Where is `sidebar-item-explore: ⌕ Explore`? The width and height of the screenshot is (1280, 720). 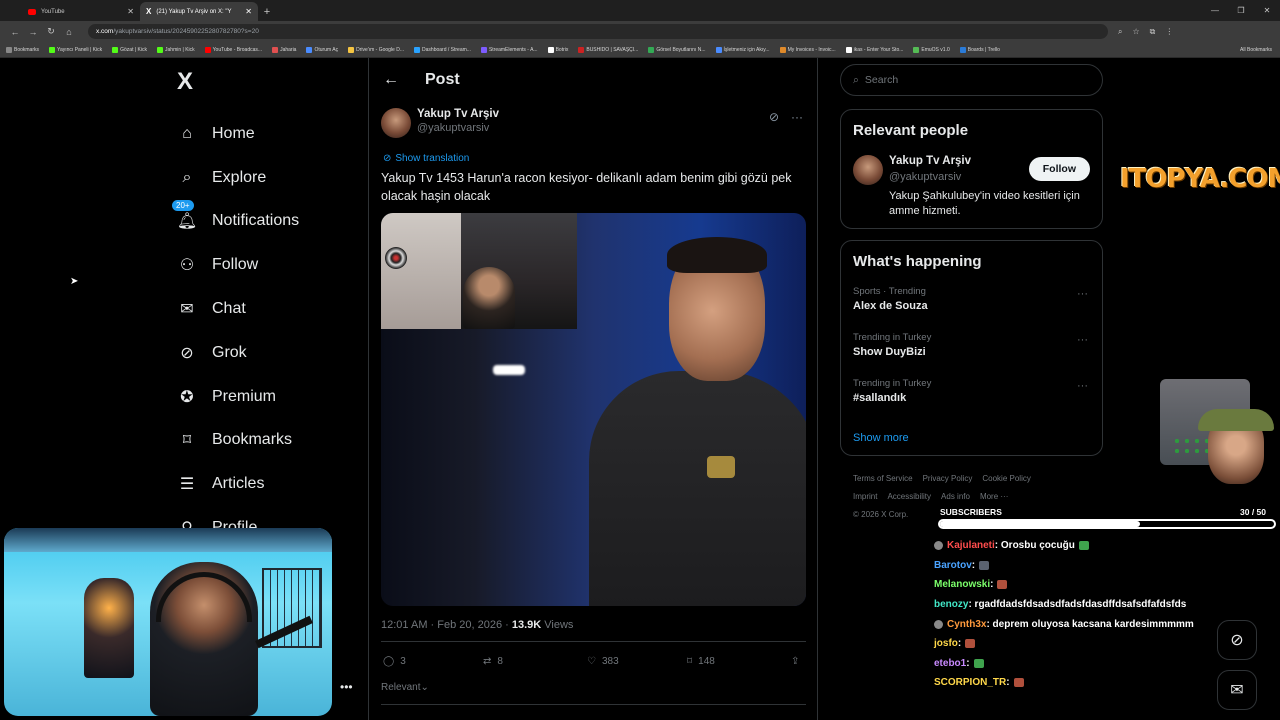
sidebar-item-explore: ⌕ Explore is located at coordinates (237, 178).